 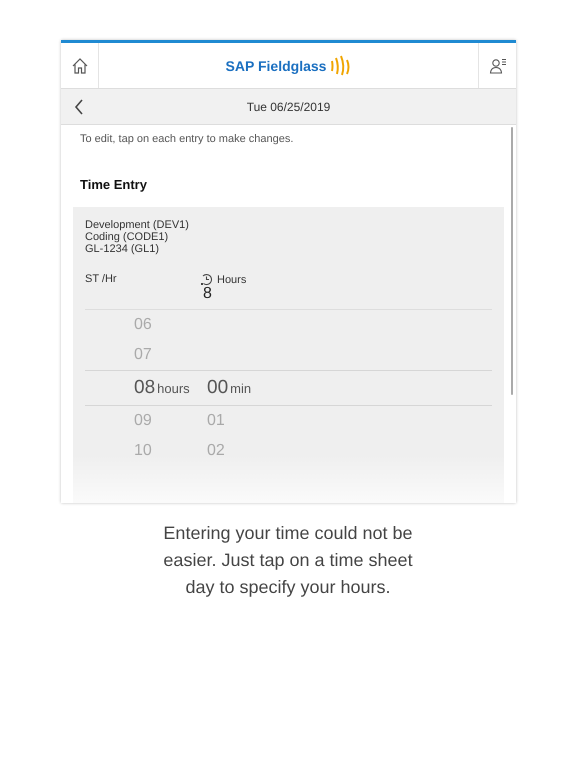 I want to click on entry-detail: GL-1234 (GL1), so click(x=122, y=249).